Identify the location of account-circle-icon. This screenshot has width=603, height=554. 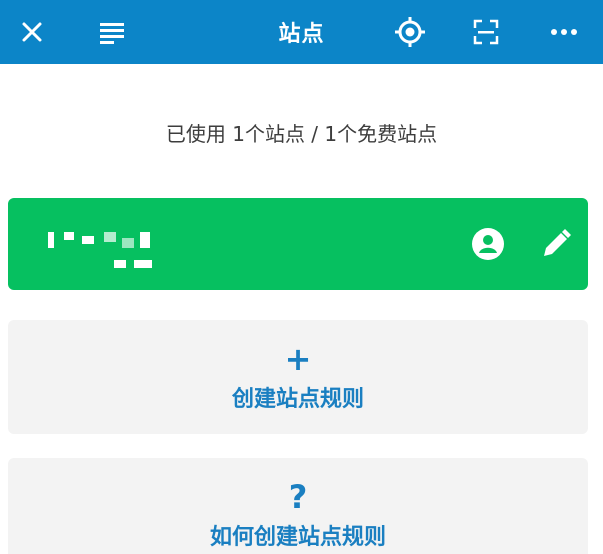
(488, 244).